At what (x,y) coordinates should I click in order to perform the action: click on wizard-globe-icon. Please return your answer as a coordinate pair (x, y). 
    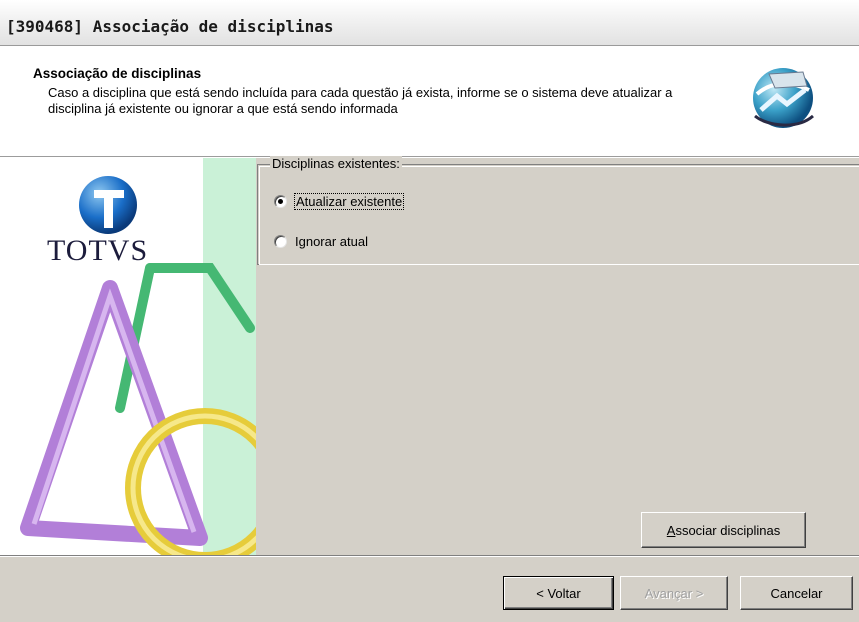
    Looking at the image, I should click on (783, 98).